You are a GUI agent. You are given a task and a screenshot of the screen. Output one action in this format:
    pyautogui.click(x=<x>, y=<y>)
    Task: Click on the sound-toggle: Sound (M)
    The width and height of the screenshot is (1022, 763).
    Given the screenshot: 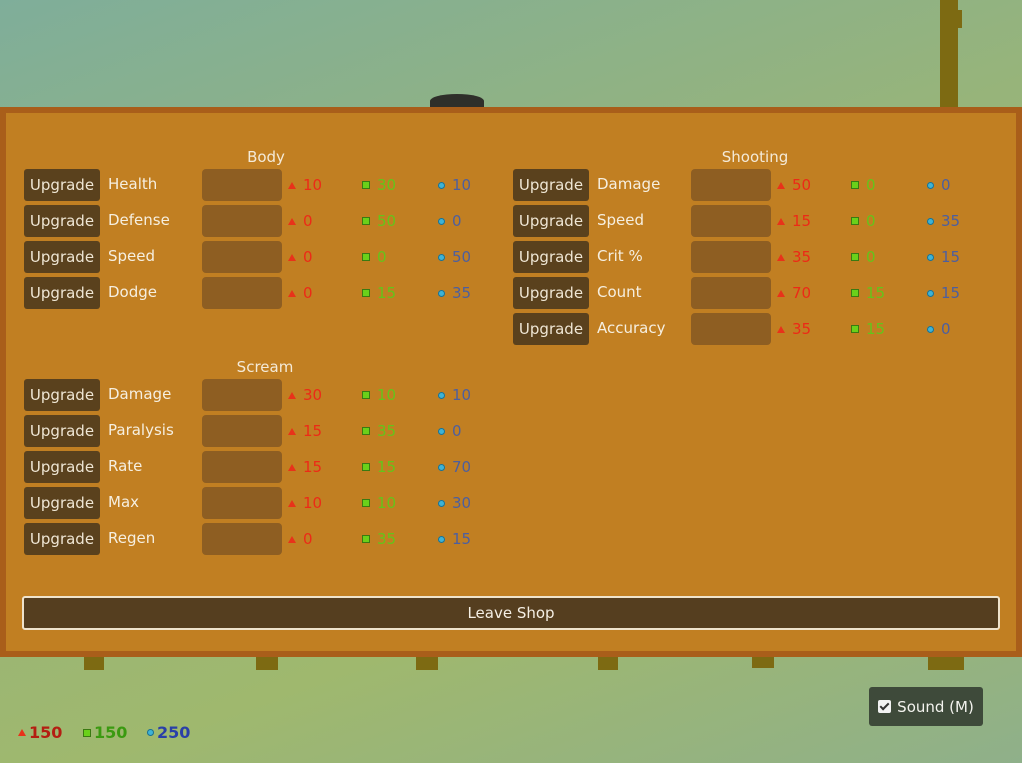 What is the action you would take?
    pyautogui.click(x=926, y=706)
    